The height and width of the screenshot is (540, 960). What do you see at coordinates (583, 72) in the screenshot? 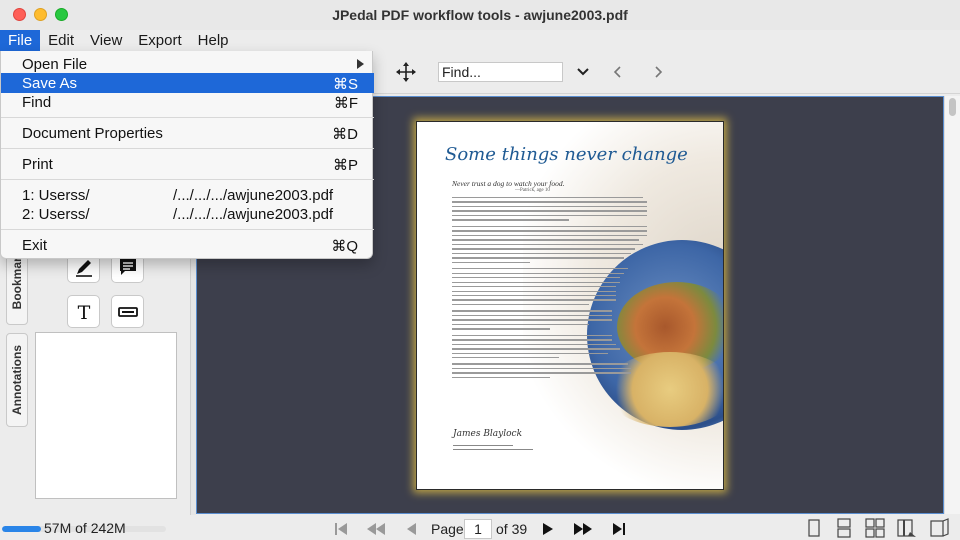
I see `find-options-chevron-icon` at bounding box center [583, 72].